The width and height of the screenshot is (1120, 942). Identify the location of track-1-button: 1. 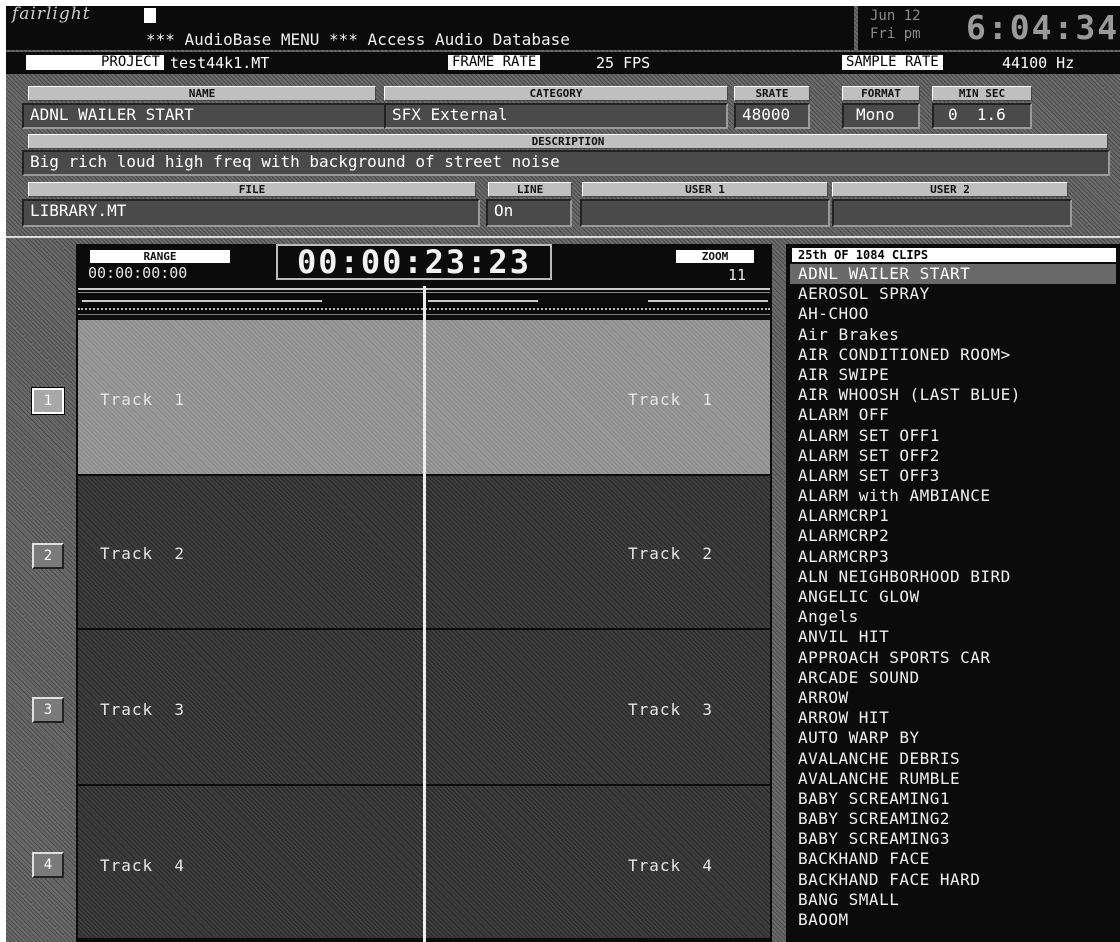
(48, 401).